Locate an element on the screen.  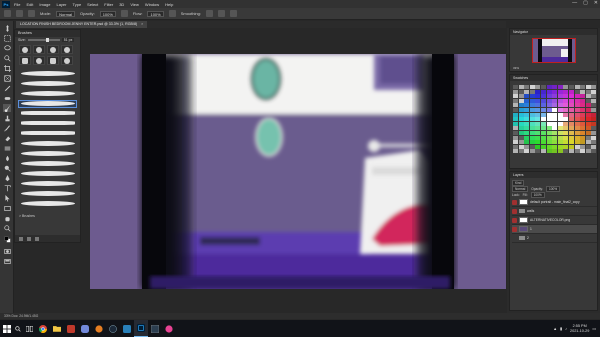
visibility-eye-icon is located at coordinates (514, 202).